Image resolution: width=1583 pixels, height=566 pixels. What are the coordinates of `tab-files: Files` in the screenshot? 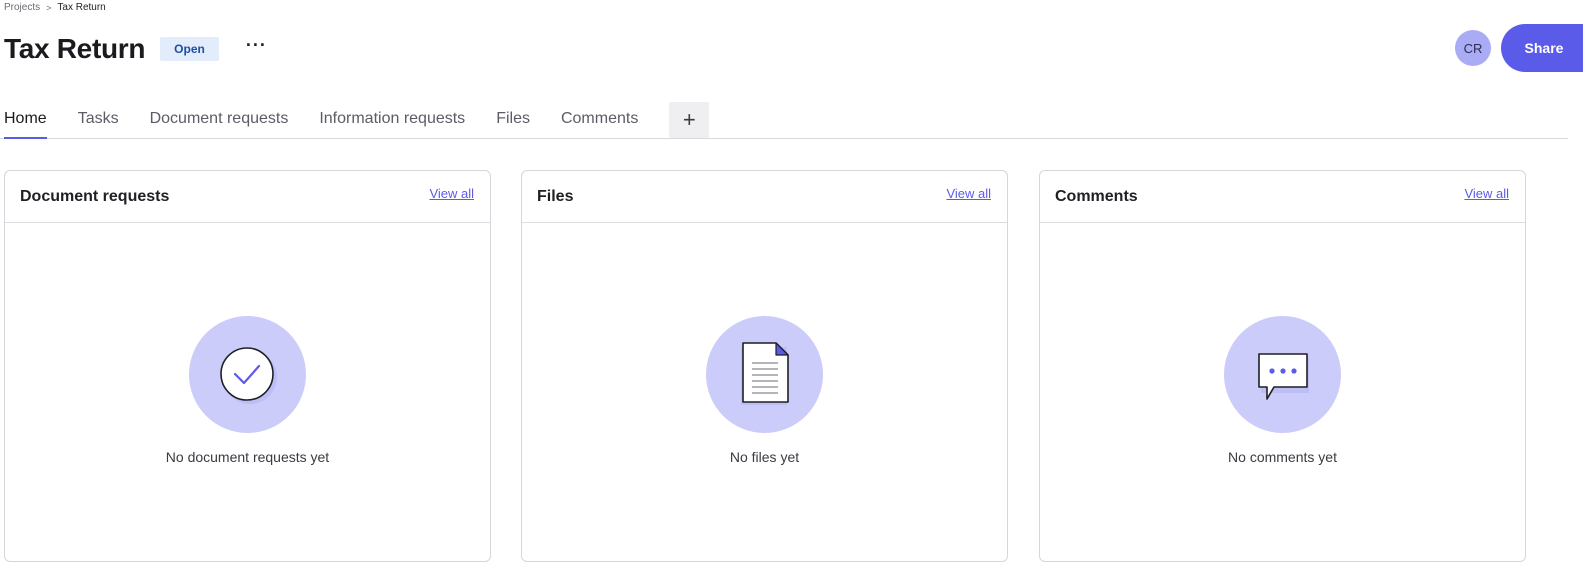 It's located at (513, 124).